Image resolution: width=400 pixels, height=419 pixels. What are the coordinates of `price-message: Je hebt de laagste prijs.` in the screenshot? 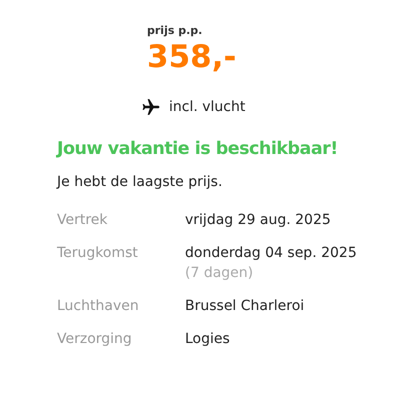 It's located at (140, 182).